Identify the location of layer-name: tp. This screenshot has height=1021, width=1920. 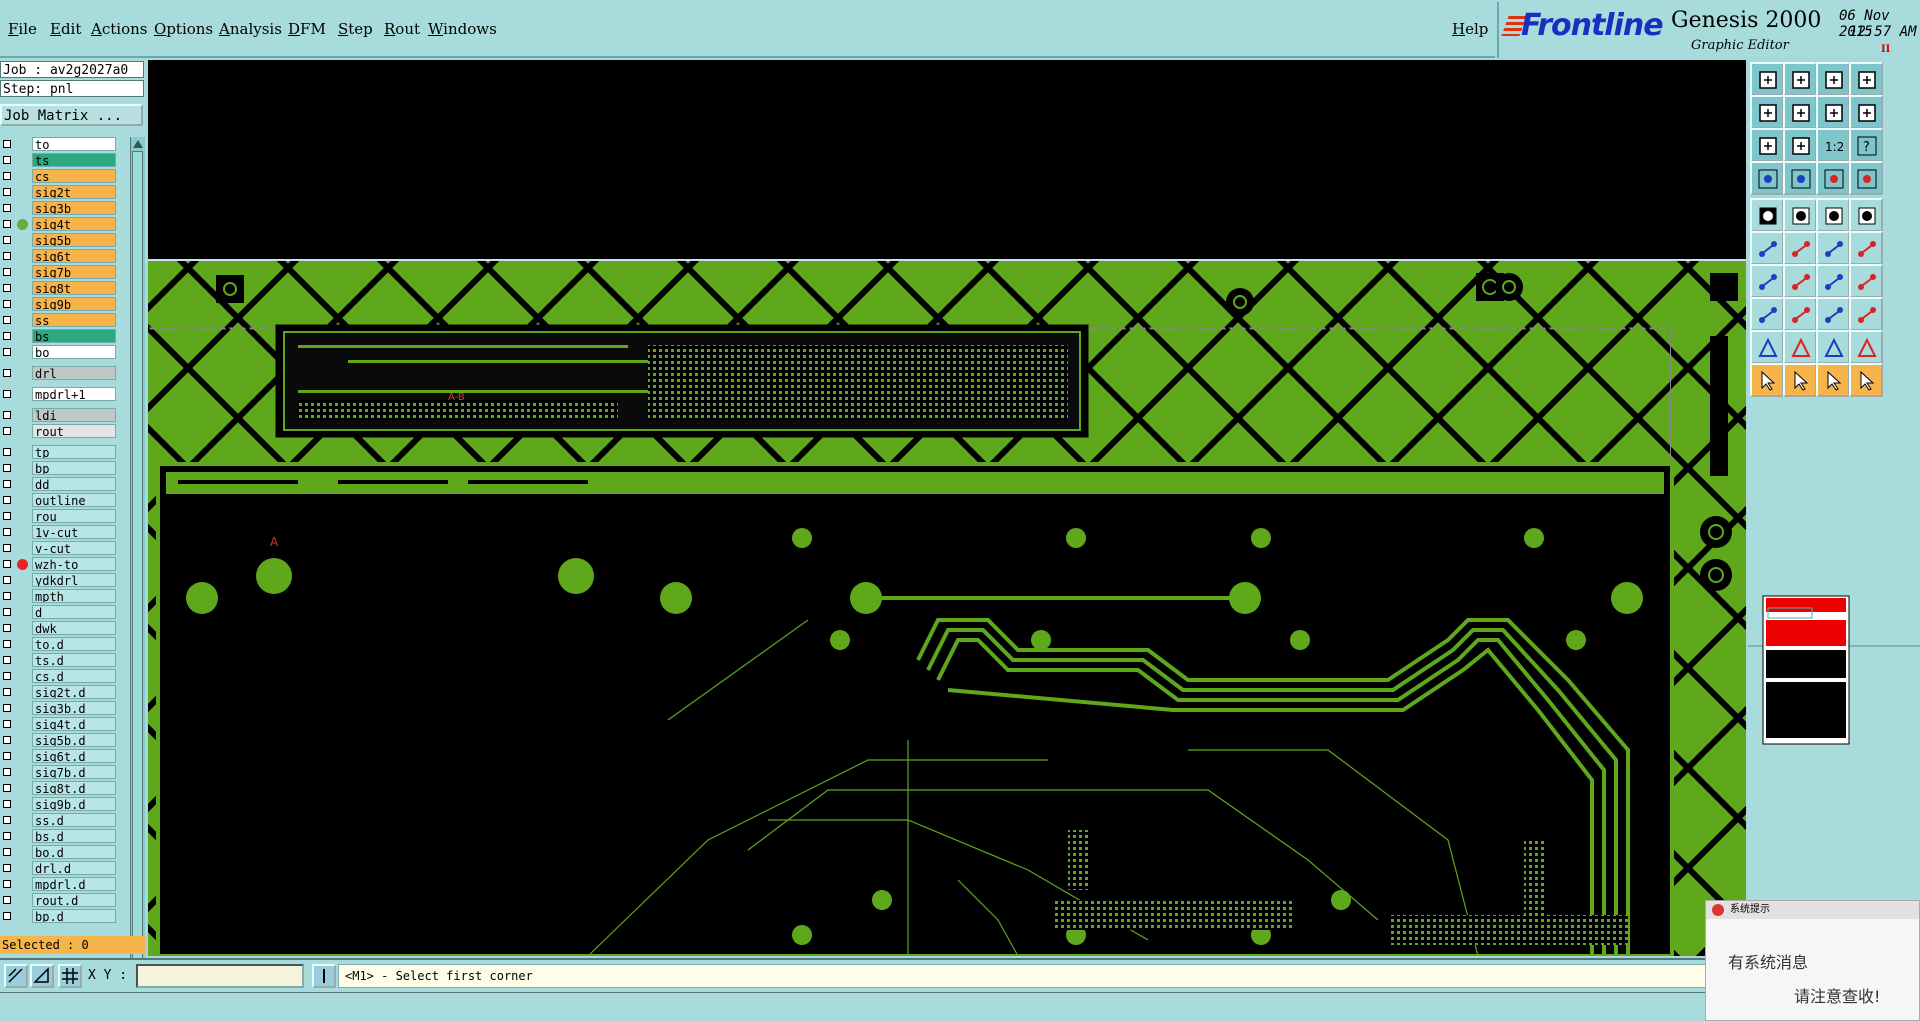
(74, 452).